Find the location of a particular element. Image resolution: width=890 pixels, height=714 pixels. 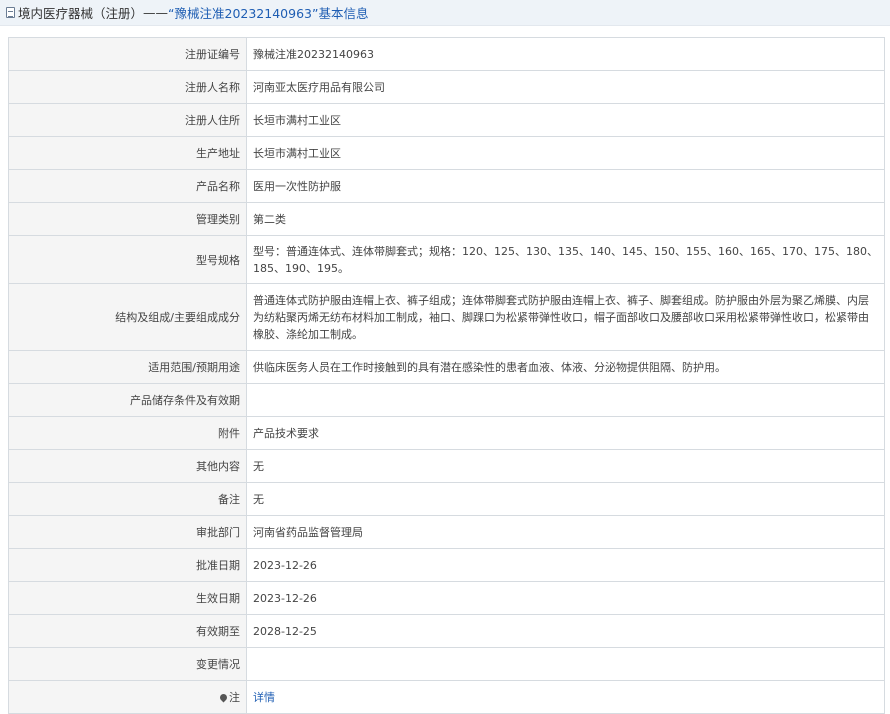

row-management-category: 管理类别 第二类 is located at coordinates (446, 219).